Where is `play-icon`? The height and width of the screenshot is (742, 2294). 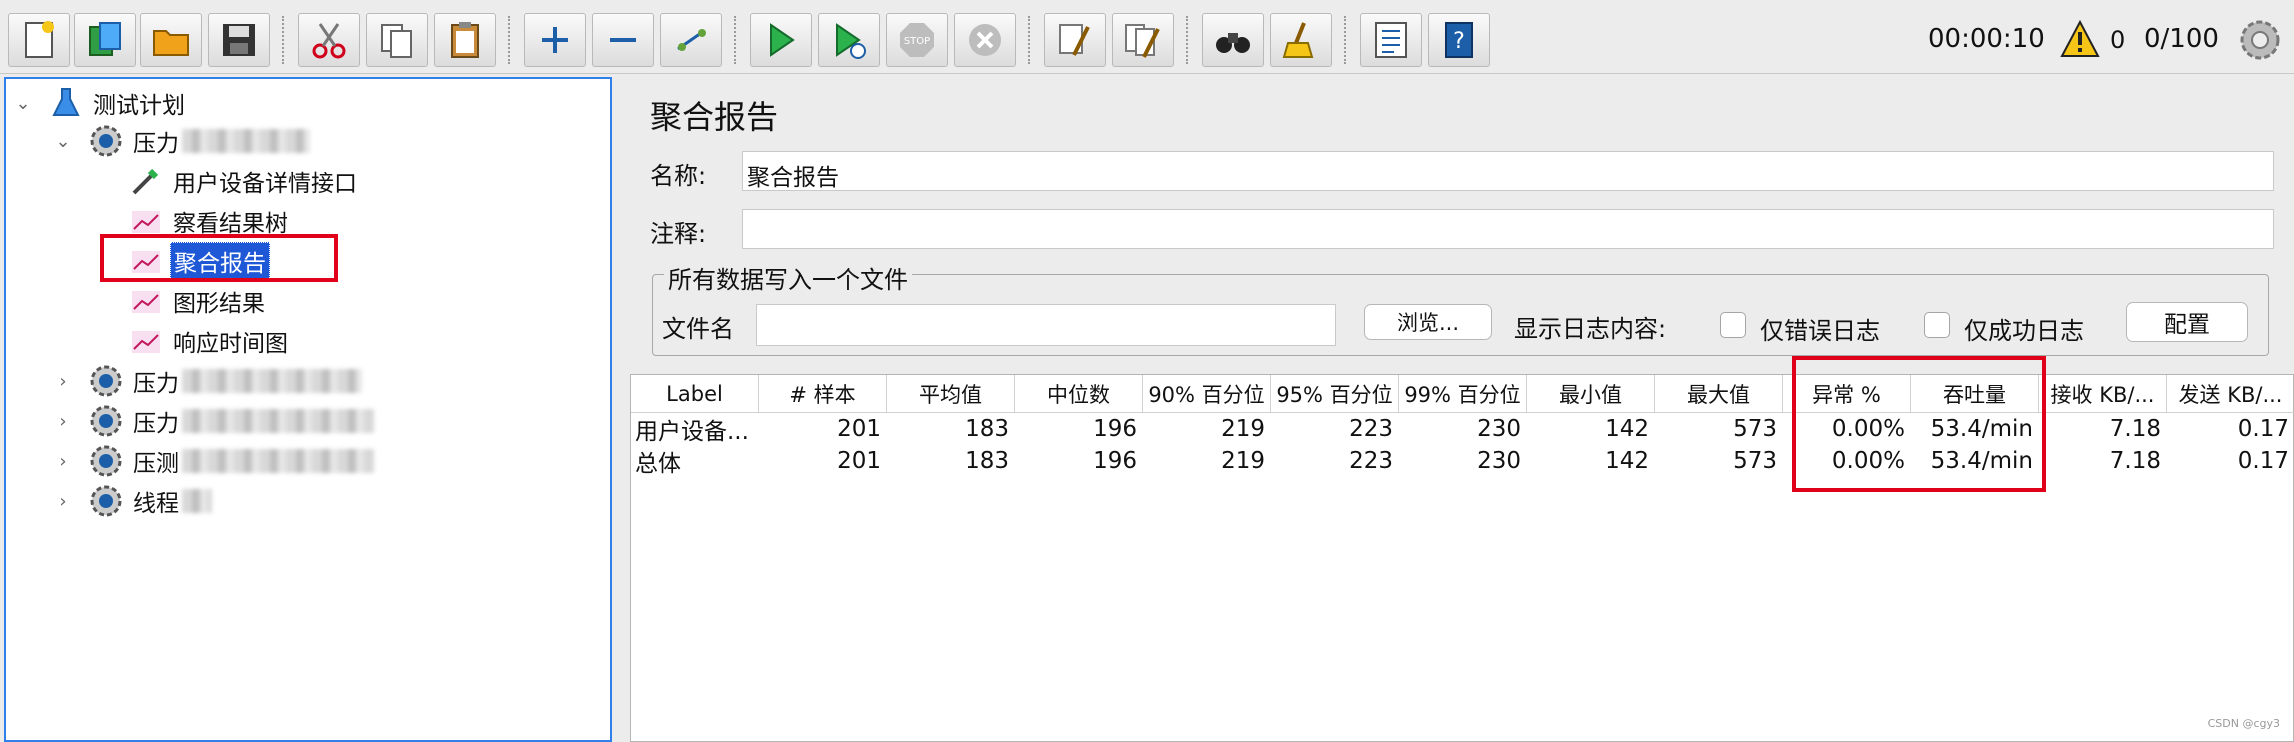
play-icon is located at coordinates (782, 40).